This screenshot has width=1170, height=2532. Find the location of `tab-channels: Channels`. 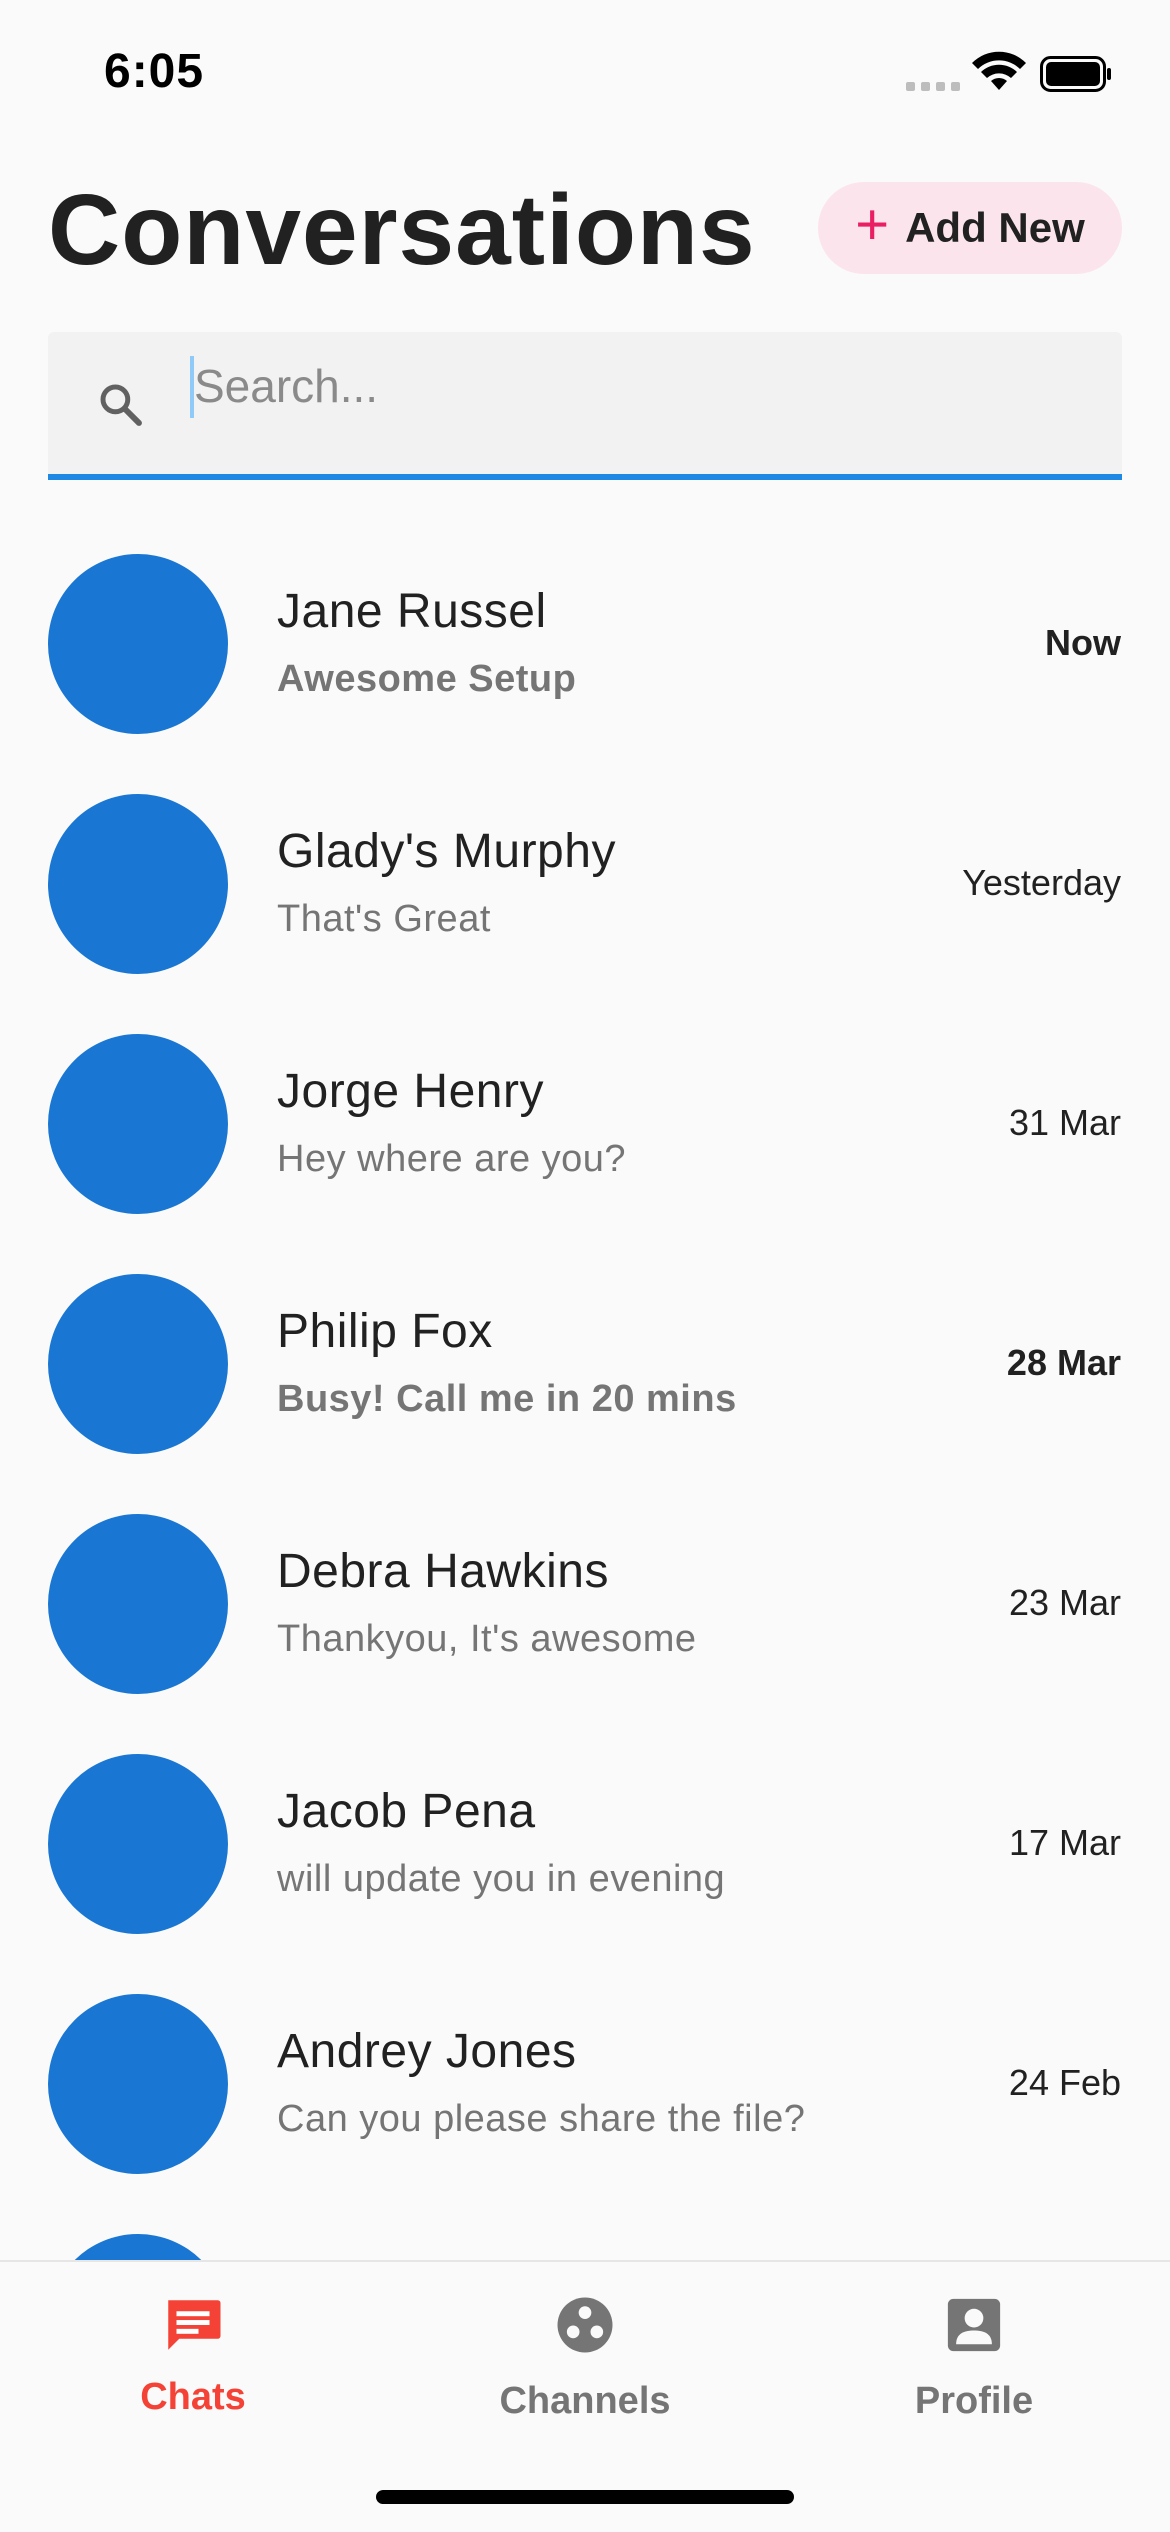

tab-channels: Channels is located at coordinates (585, 2362).